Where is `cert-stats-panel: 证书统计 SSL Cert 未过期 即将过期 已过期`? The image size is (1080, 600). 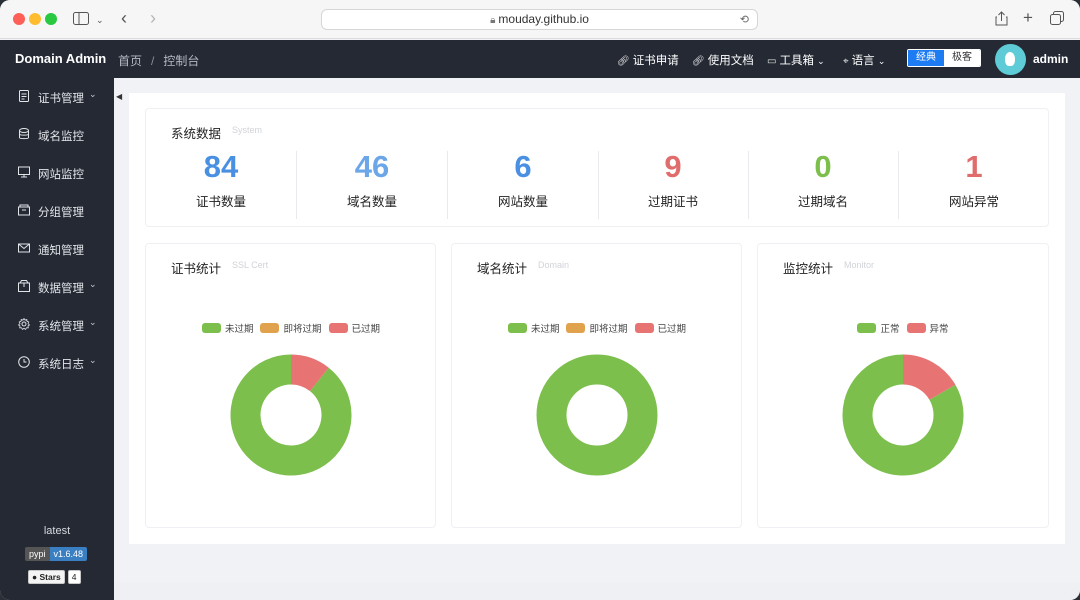 cert-stats-panel: 证书统计 SSL Cert 未过期 即将过期 已过期 is located at coordinates (290, 385).